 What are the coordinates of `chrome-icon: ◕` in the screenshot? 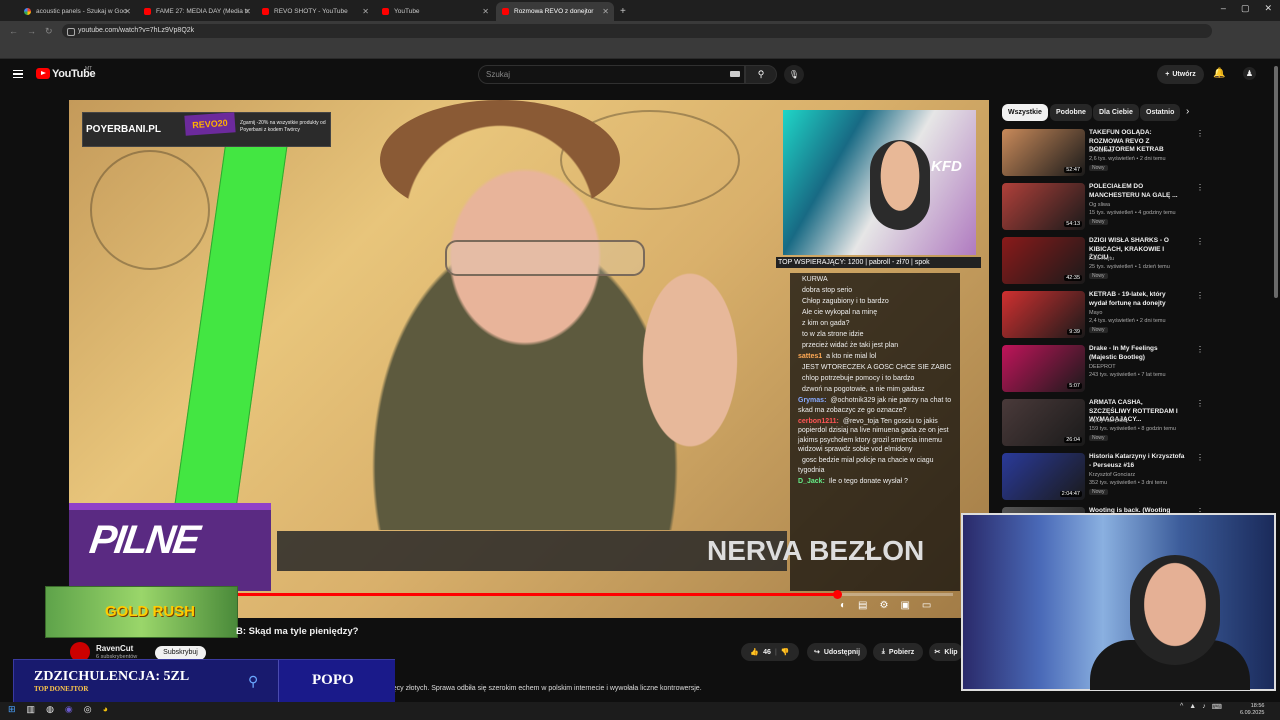 It's located at (105, 709).